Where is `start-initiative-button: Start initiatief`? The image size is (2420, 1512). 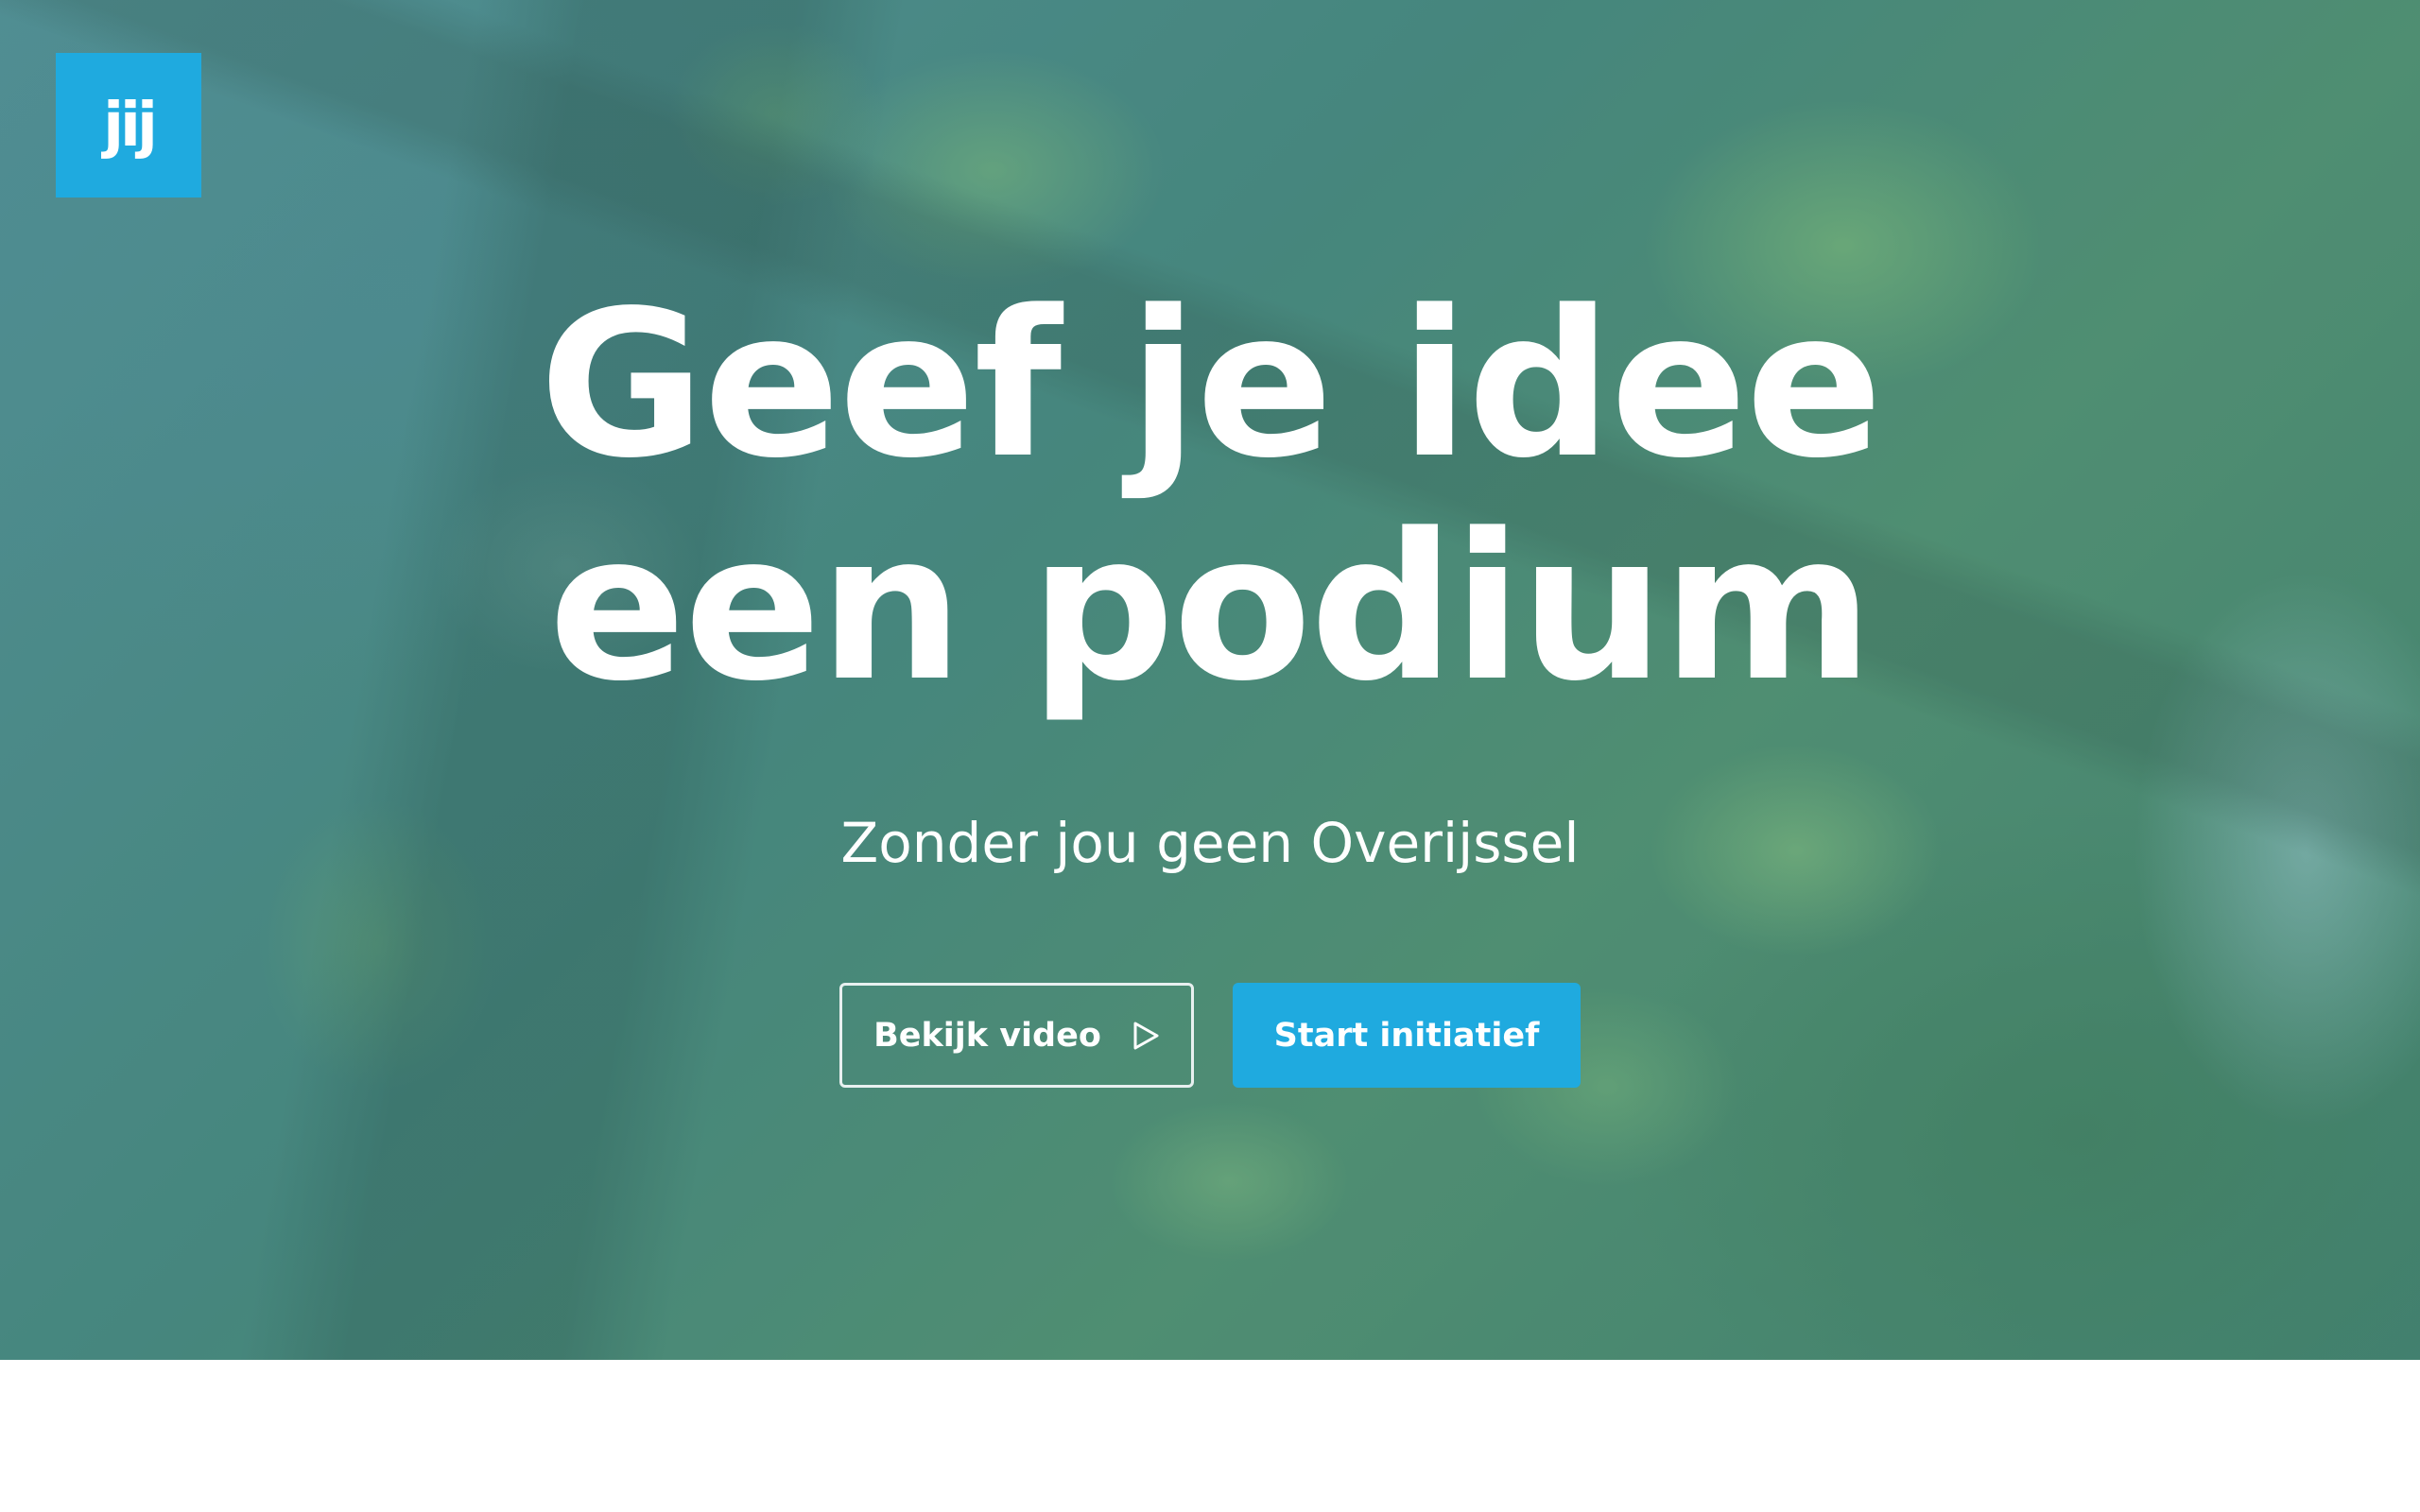 start-initiative-button: Start initiatief is located at coordinates (1407, 1035).